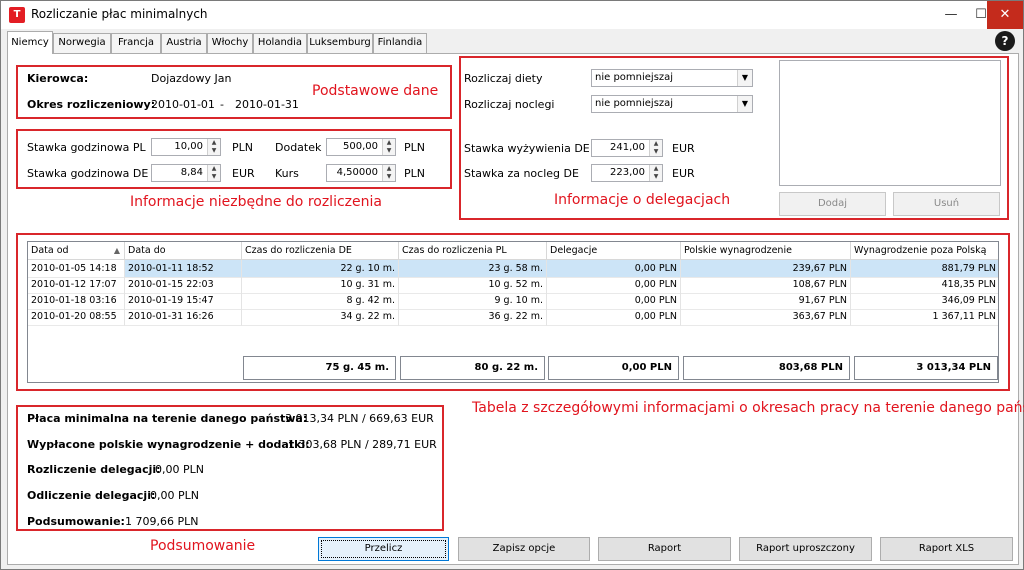 This screenshot has width=1024, height=570. I want to click on cell-delegations: 0,00 PLN, so click(614, 317).